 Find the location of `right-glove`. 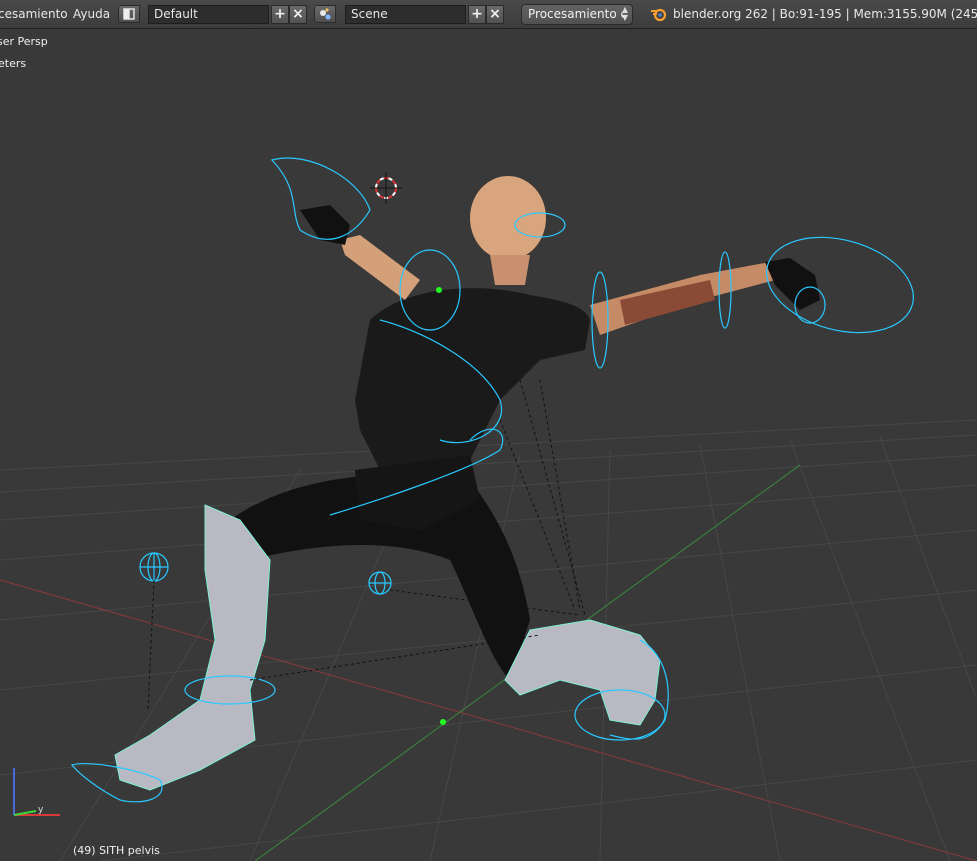

right-glove is located at coordinates (792, 284).